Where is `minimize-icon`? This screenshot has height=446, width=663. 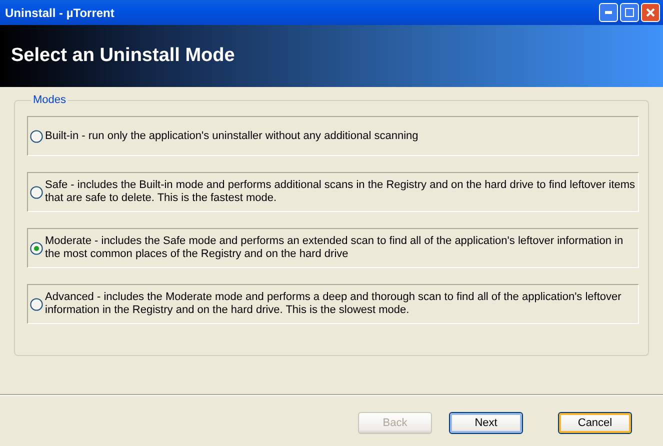 minimize-icon is located at coordinates (608, 12).